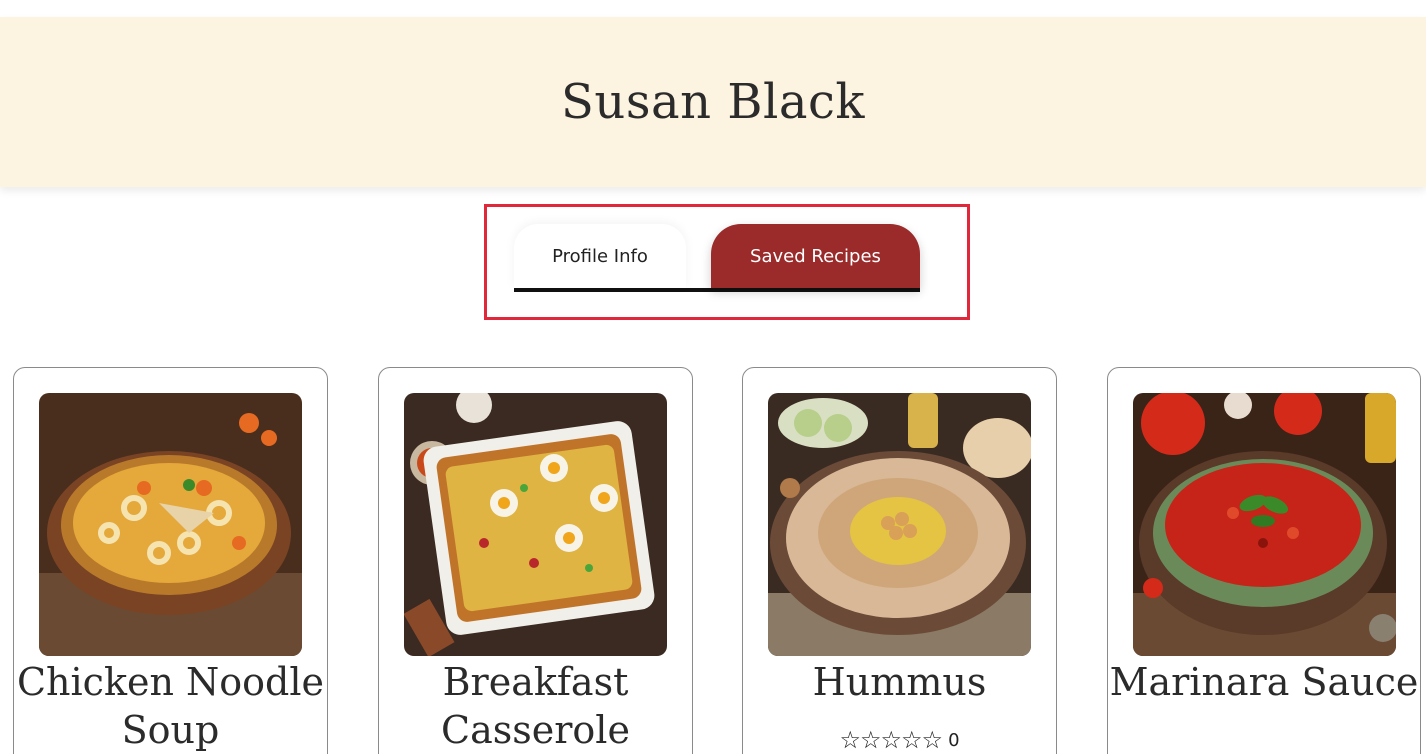 This screenshot has height=754, width=1426. I want to click on hummus-photo, so click(899, 524).